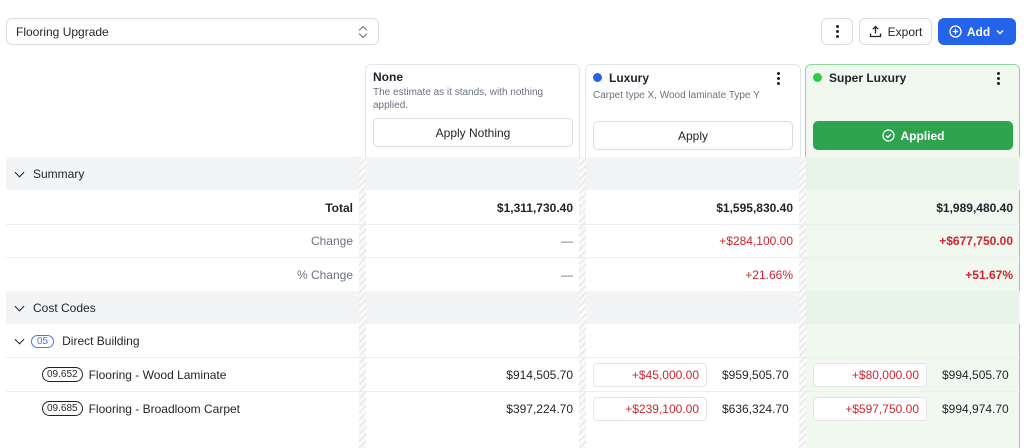 This screenshot has height=448, width=1024. Describe the element at coordinates (164, 408) in the screenshot. I see `cost-code-label: Flooring - Broadloom Carpet` at that location.